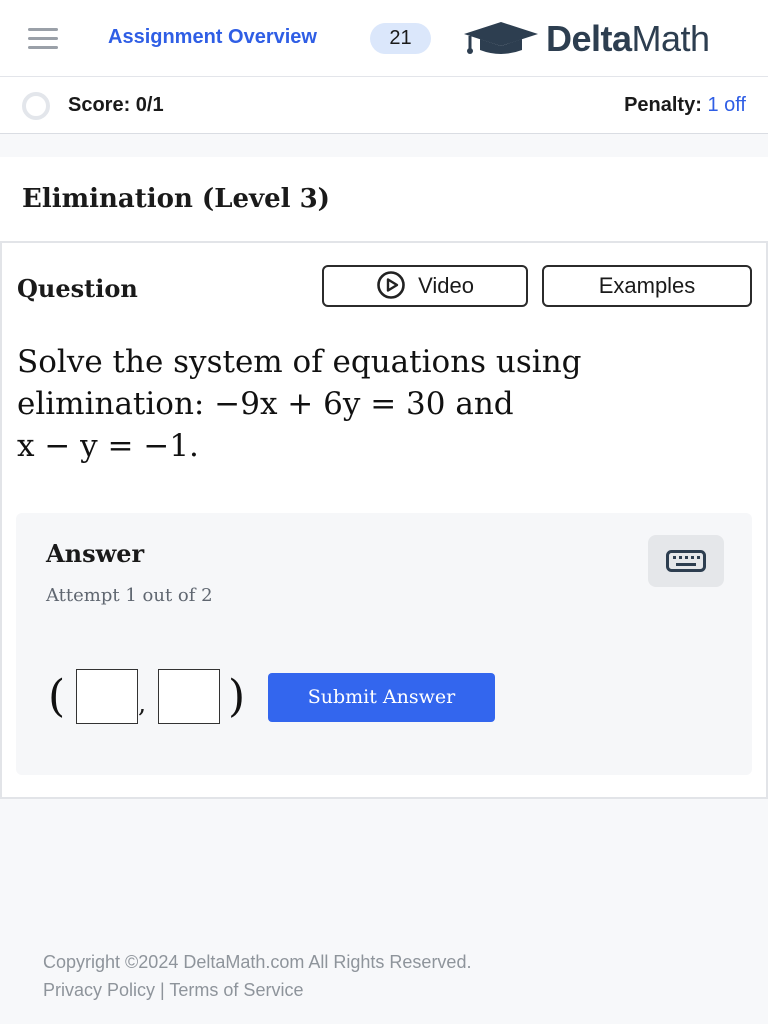  I want to click on graduation-cap-icon, so click(501, 38).